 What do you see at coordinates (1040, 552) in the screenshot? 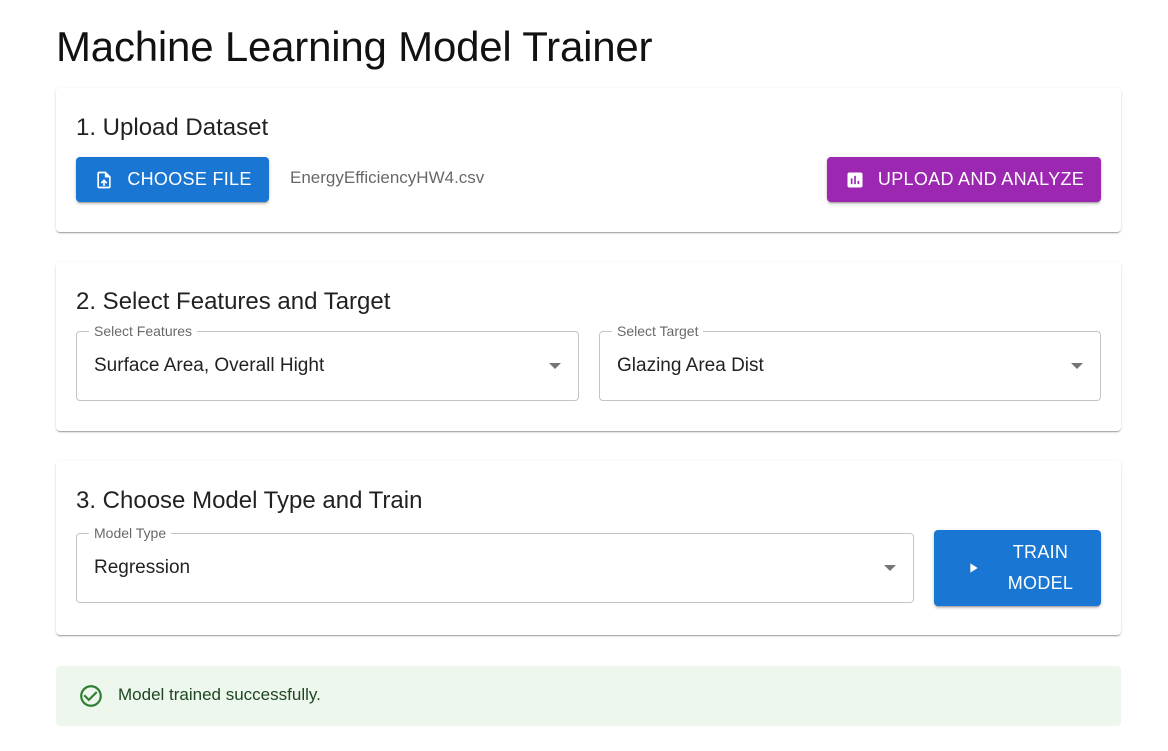
I see `train-model-label-line1: TRAIN` at bounding box center [1040, 552].